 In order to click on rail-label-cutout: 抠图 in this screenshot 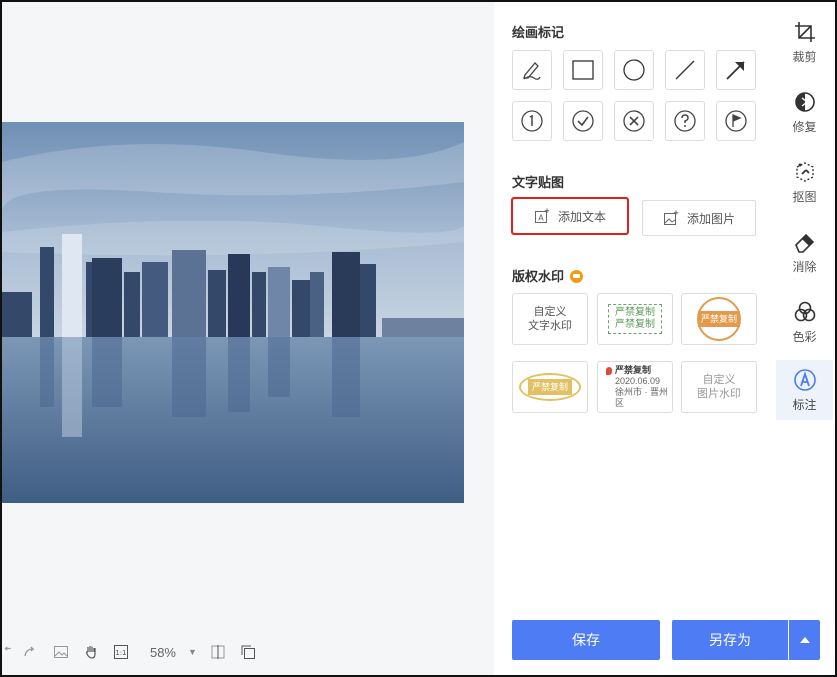, I will do `click(804, 196)`.